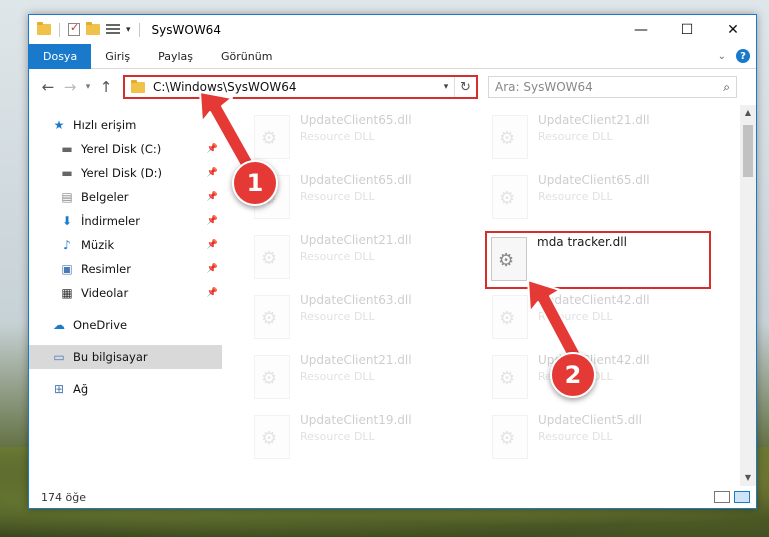 This screenshot has height=537, width=769. What do you see at coordinates (465, 87) in the screenshot?
I see `refresh-button: ↻` at bounding box center [465, 87].